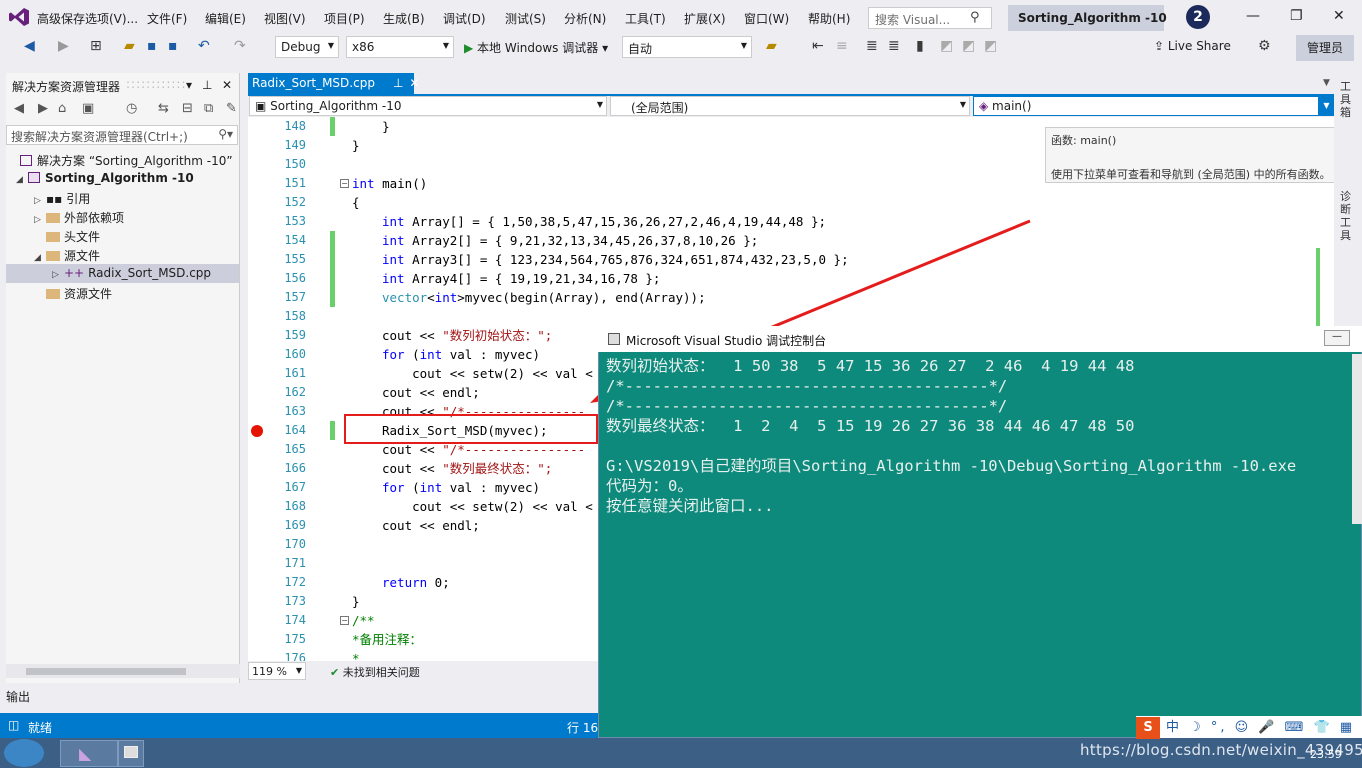  I want to click on platform-select: x86 ▼, so click(400, 47).